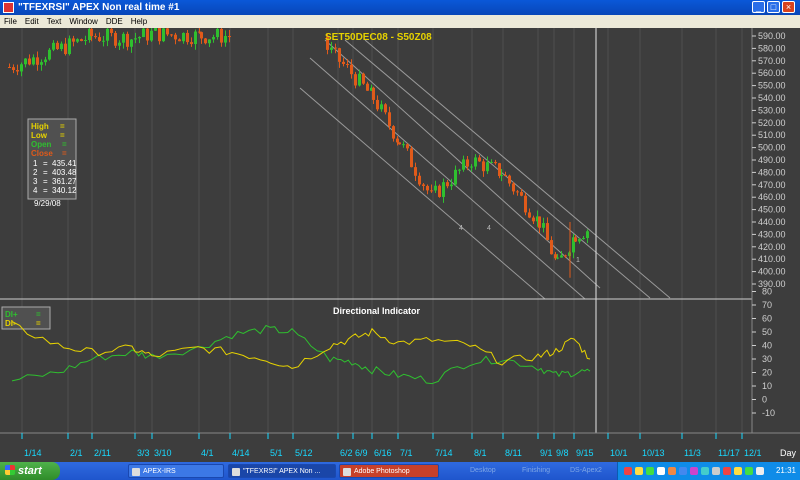 This screenshot has width=800, height=480. What do you see at coordinates (347, 472) in the screenshot?
I see `photoshop-icon` at bounding box center [347, 472].